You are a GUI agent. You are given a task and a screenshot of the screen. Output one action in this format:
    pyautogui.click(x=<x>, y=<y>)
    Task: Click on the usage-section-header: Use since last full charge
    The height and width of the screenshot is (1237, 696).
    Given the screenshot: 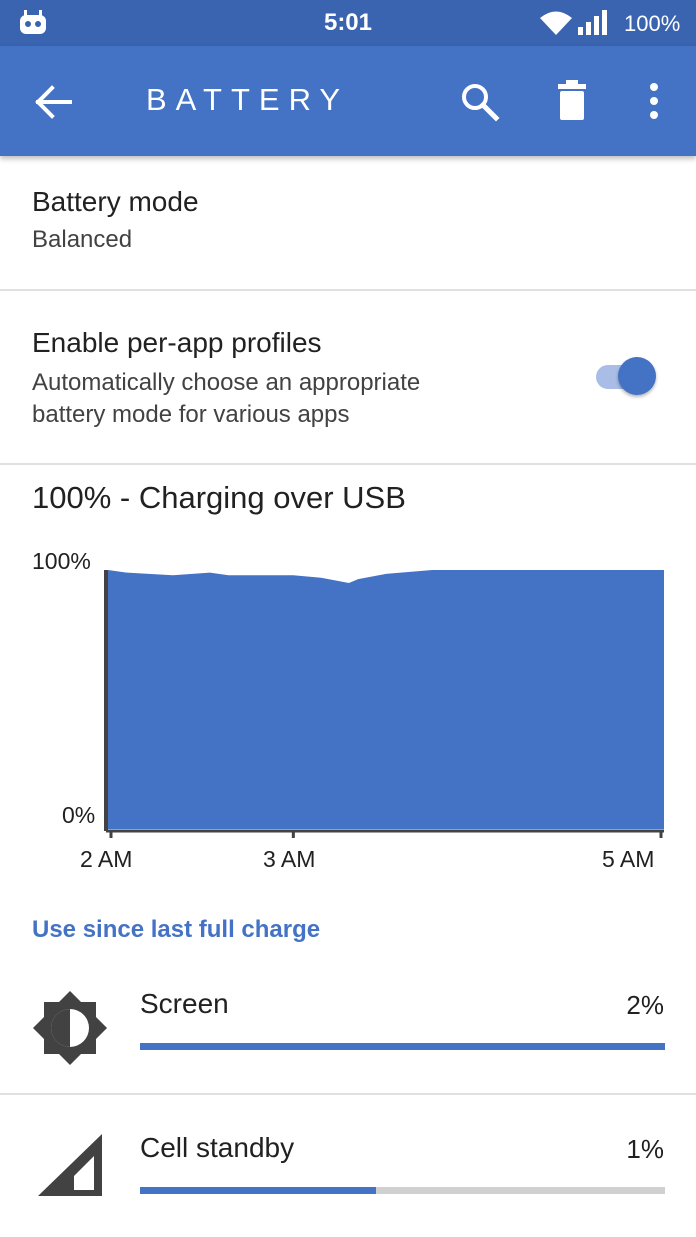 What is the action you would take?
    pyautogui.click(x=176, y=929)
    